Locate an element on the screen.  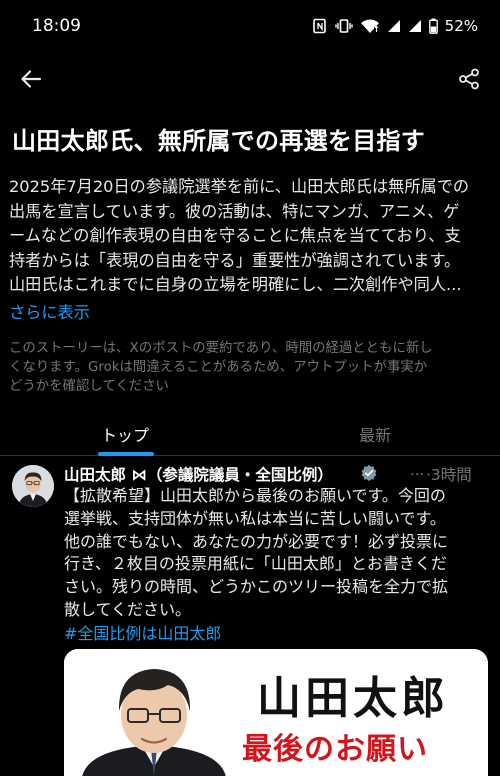
tab-latest: 最新 is located at coordinates (375, 434).